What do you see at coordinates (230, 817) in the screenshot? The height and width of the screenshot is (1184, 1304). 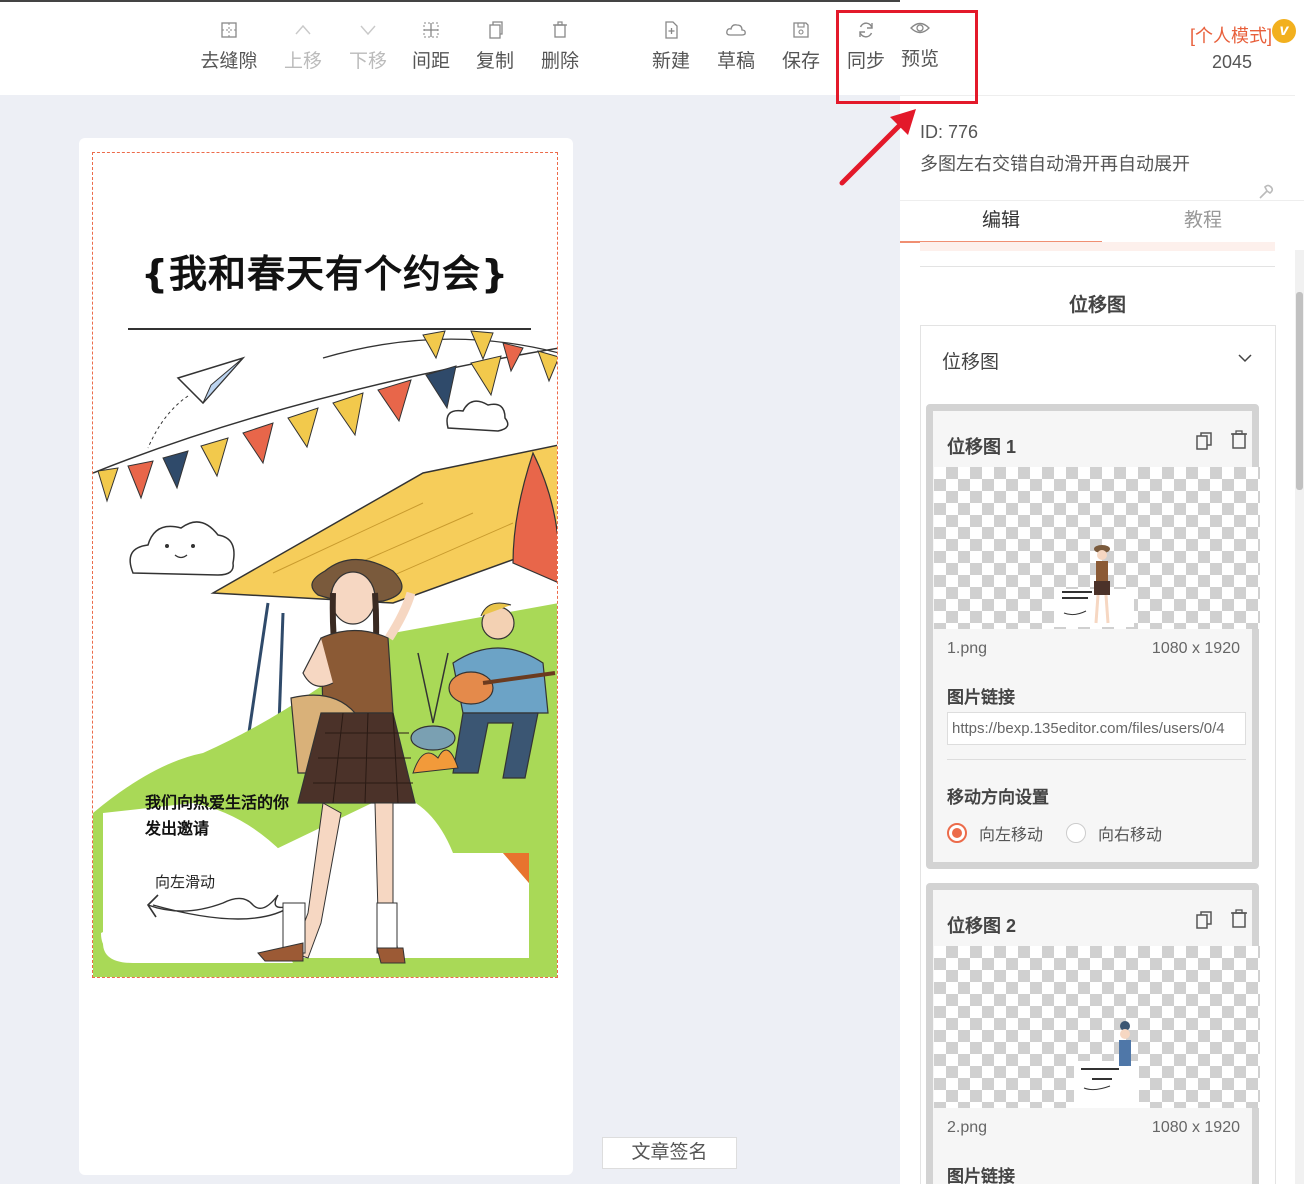 I see `poster-invite-text: 我们向热爱生活的你 发出邀请` at bounding box center [230, 817].